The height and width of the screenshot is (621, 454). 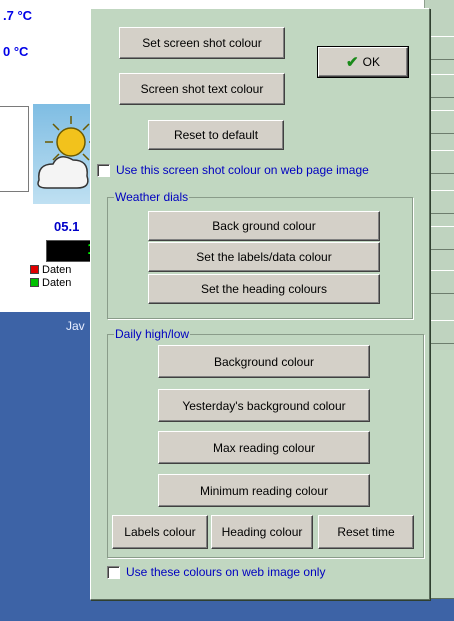 What do you see at coordinates (18, 15) in the screenshot?
I see `temperature-reading-1: .7 °C` at bounding box center [18, 15].